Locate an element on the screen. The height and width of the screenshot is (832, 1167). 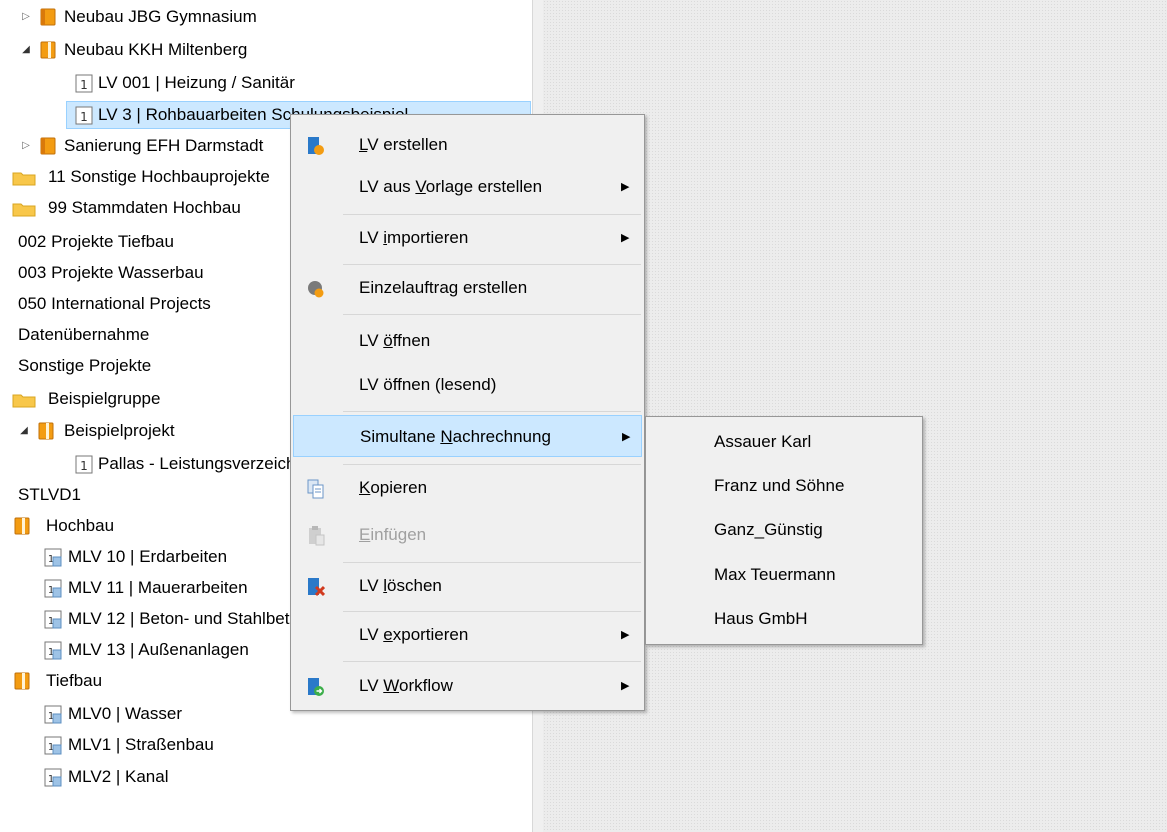
tree-item-datenuebernahme: Datenübernahme is located at coordinates (83, 335).